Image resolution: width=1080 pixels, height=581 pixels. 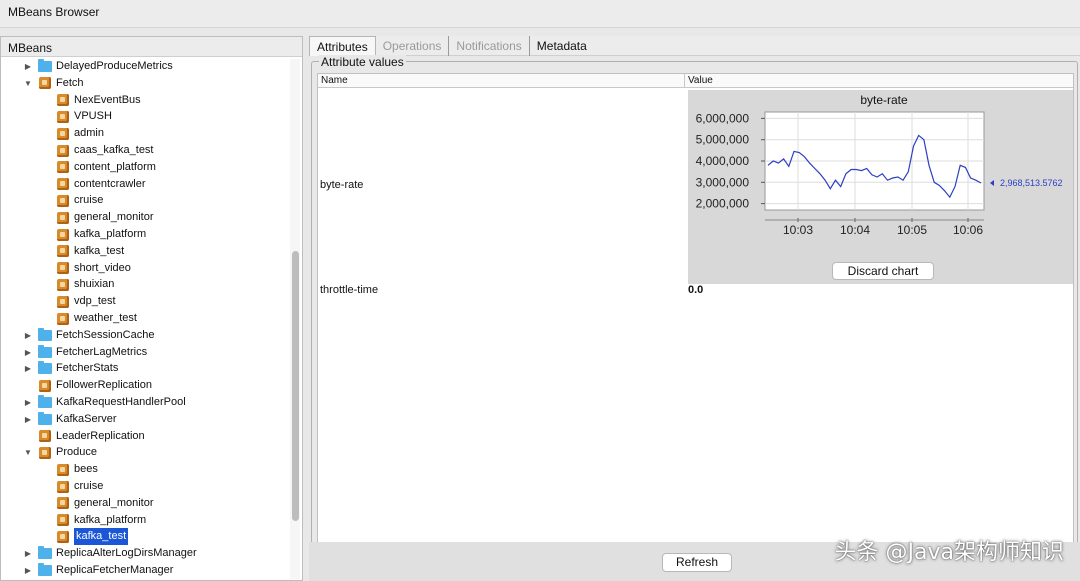 What do you see at coordinates (97, 318) in the screenshot?
I see `tree-item: weather_test` at bounding box center [97, 318].